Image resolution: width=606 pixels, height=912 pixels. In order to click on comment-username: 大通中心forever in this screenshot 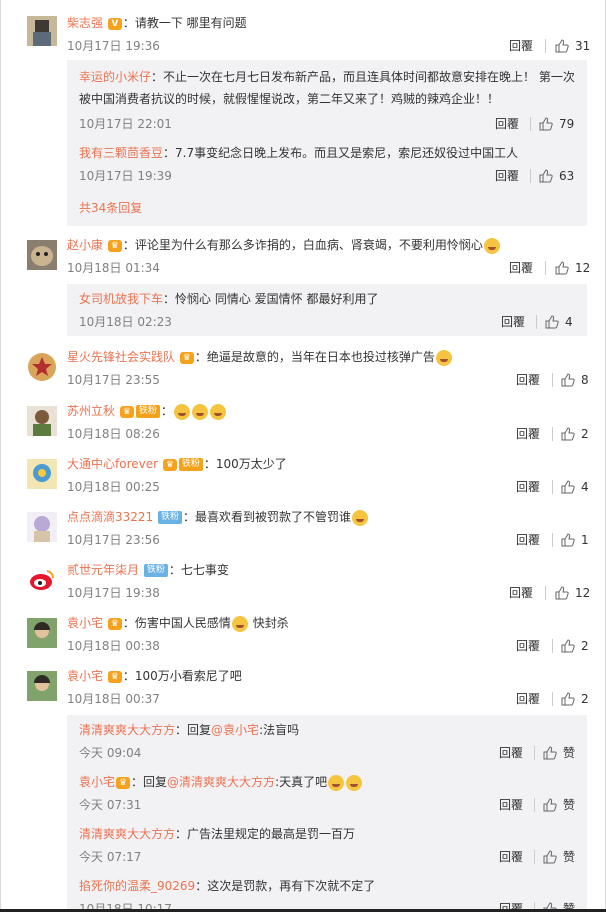, I will do `click(112, 464)`.